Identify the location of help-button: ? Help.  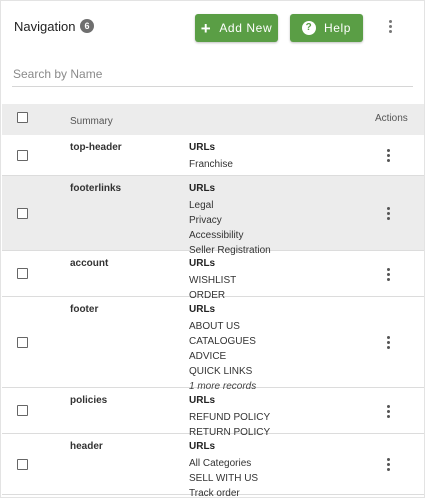
(326, 28).